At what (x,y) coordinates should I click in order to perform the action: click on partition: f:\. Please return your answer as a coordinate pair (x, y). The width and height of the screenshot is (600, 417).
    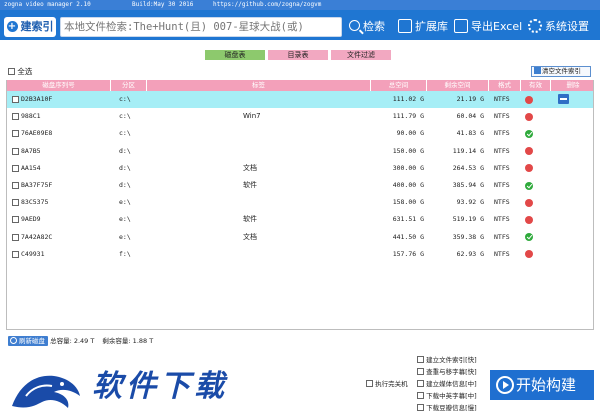
    Looking at the image, I should click on (125, 253).